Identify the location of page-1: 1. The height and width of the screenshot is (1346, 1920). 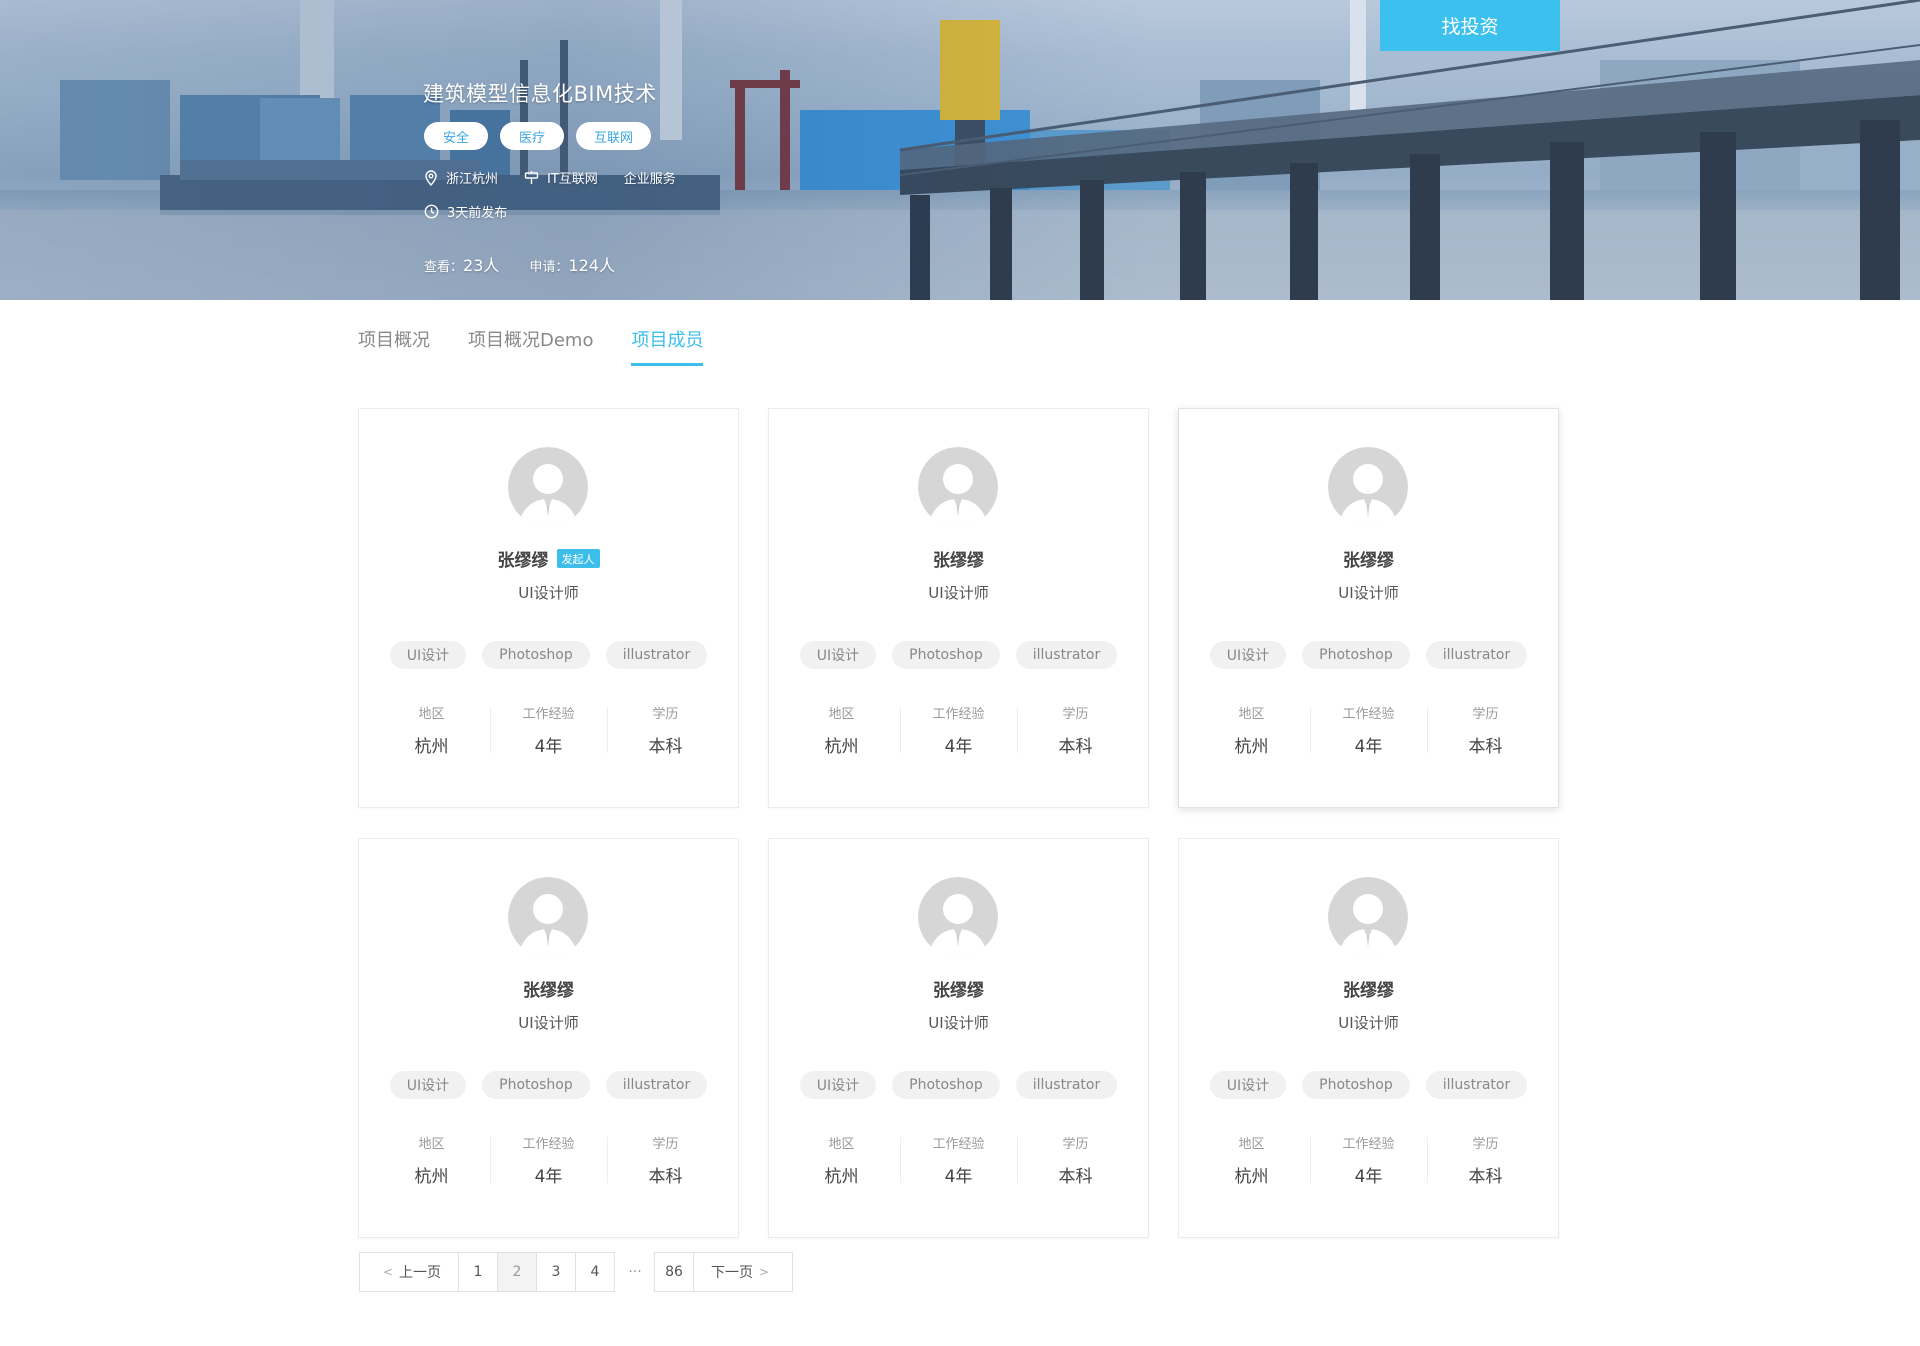
(478, 1272).